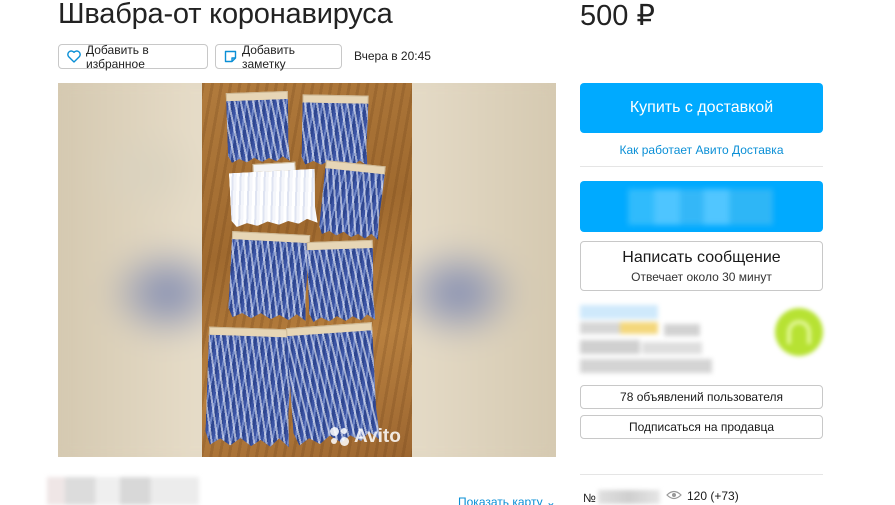  Describe the element at coordinates (799, 332) in the screenshot. I see `seller-avatar` at that location.